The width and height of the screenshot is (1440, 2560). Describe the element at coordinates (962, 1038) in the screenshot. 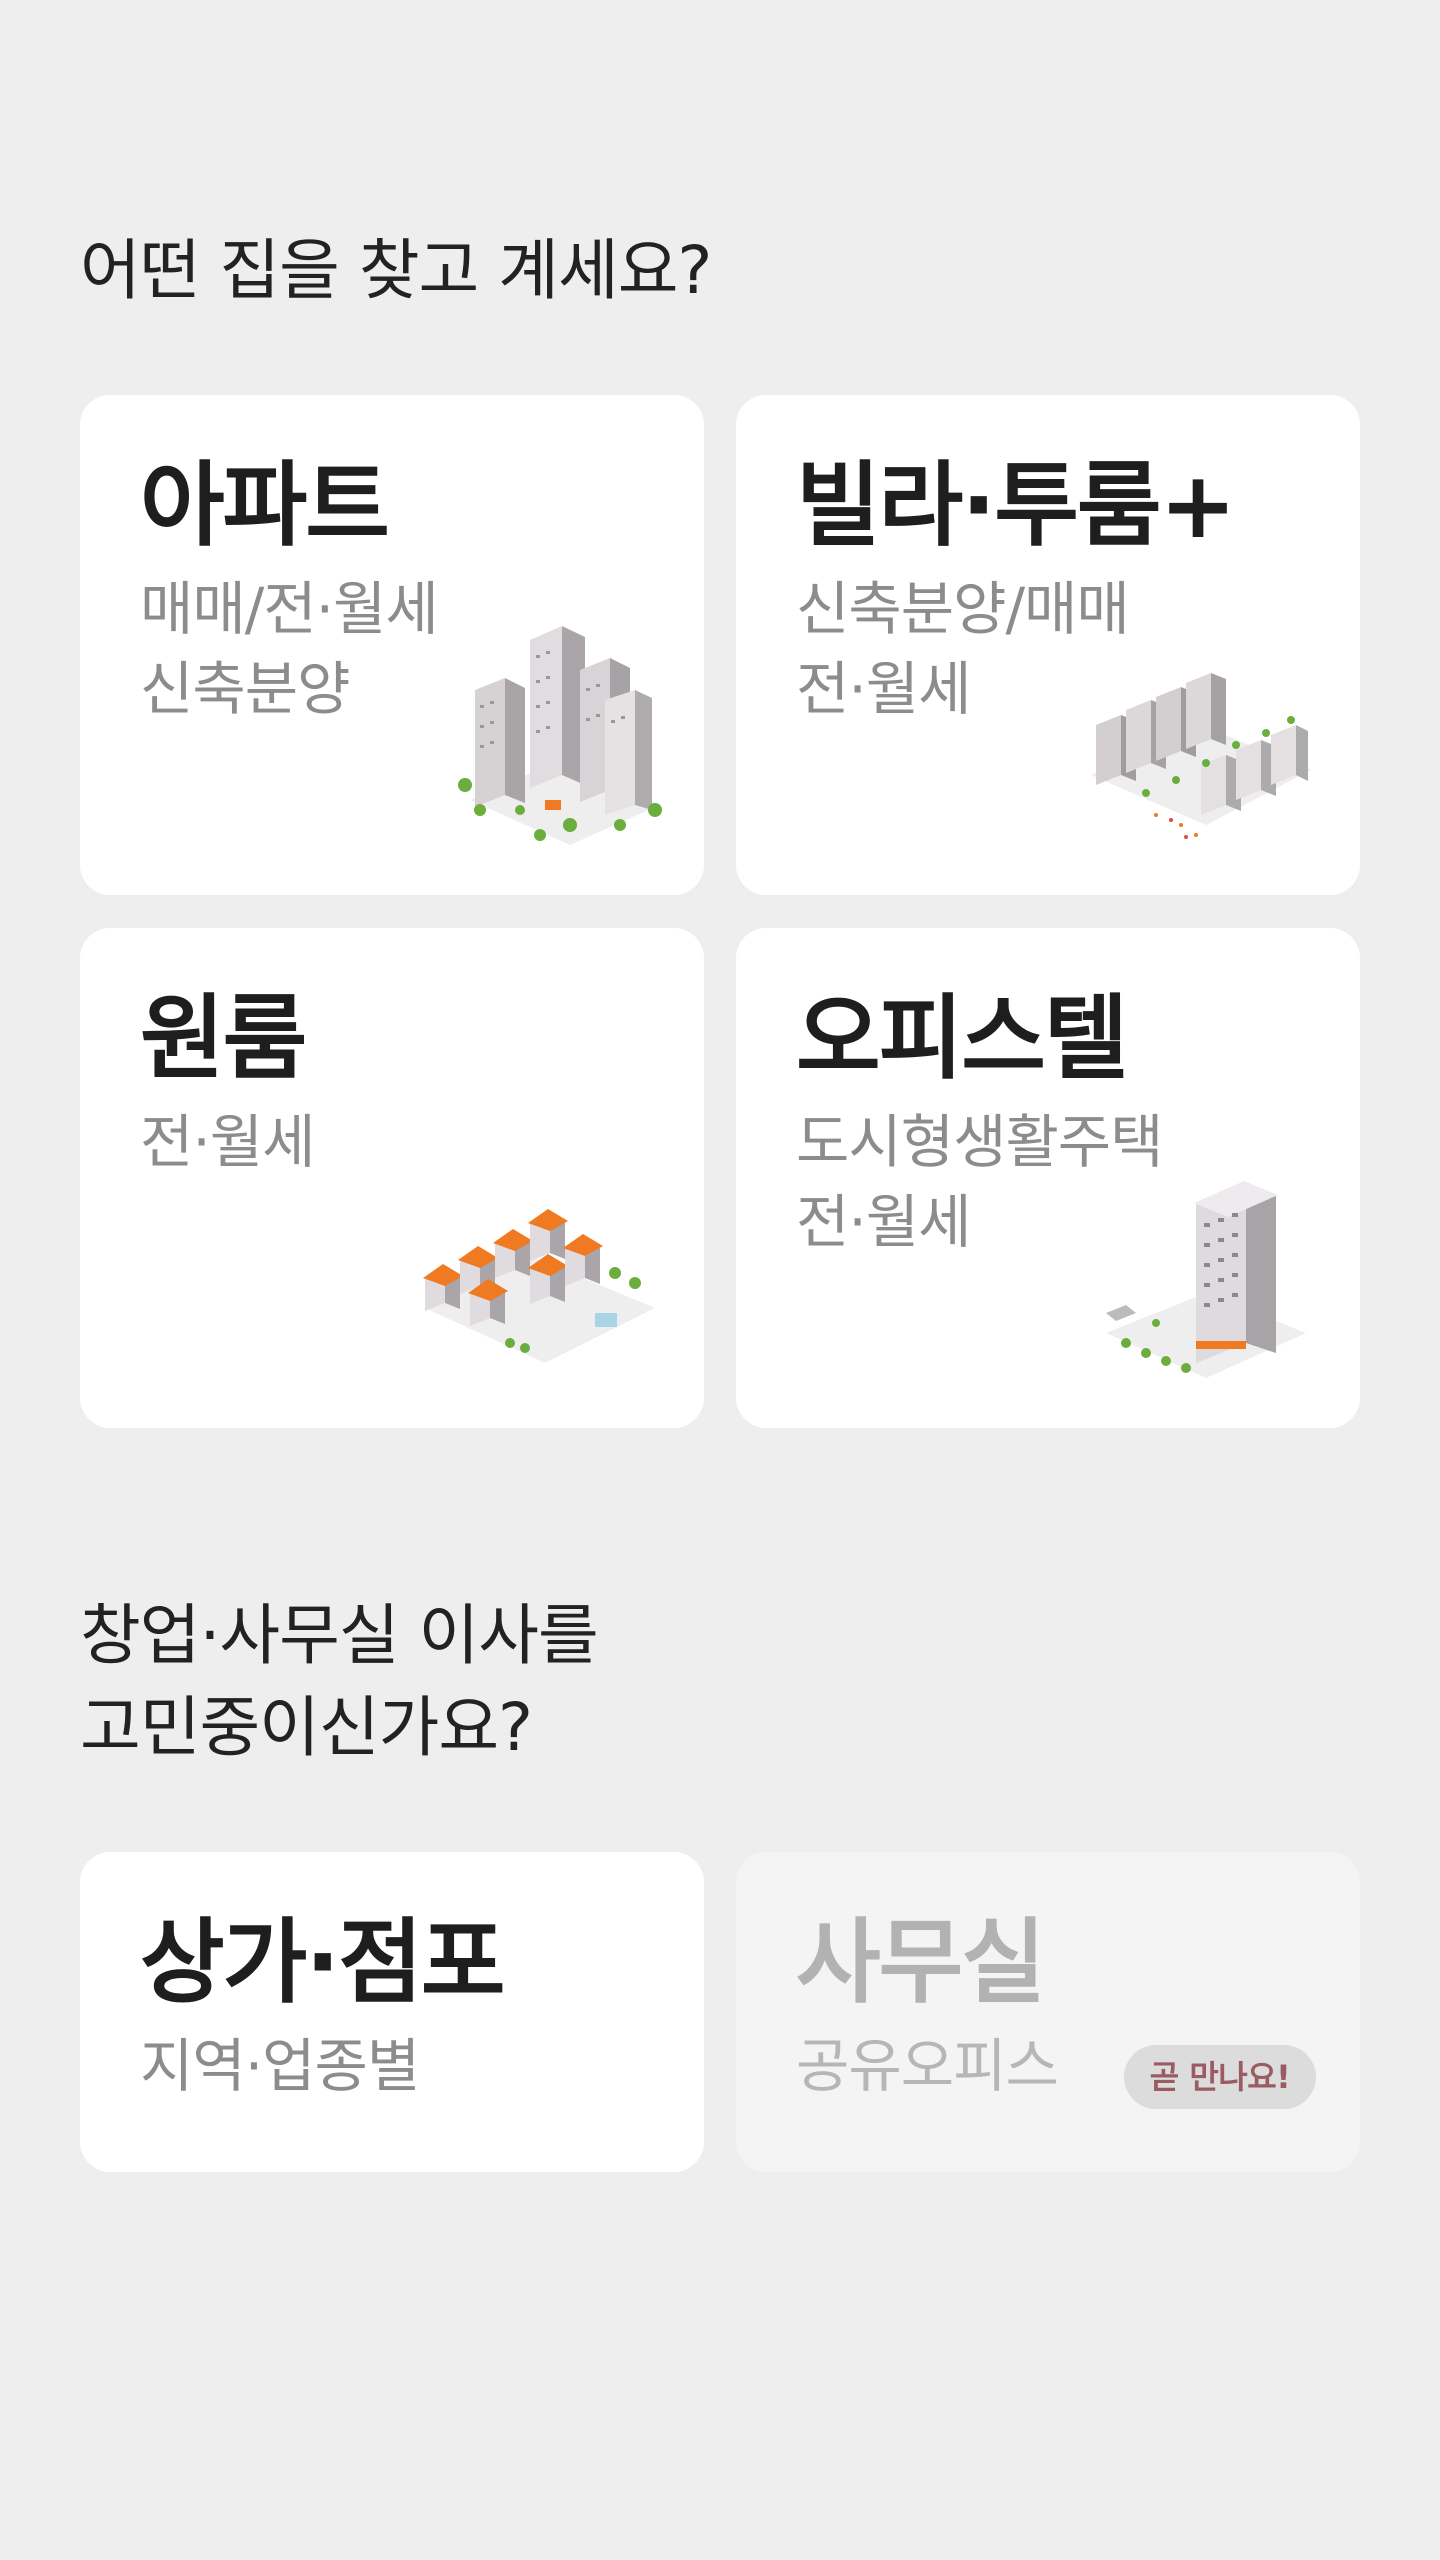

I see `card-title: 오피스텔` at that location.